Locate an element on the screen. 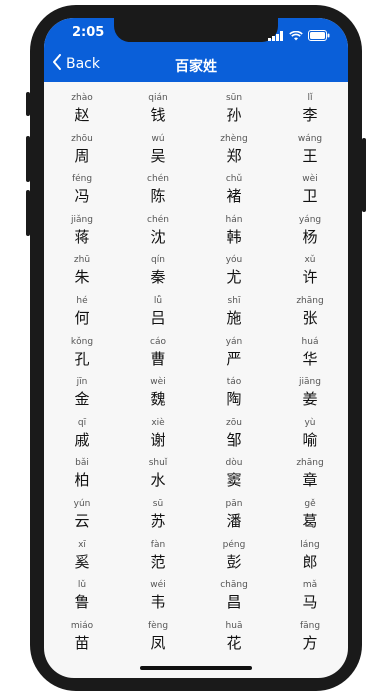 The width and height of the screenshot is (392, 696). home-indicator is located at coordinates (196, 668).